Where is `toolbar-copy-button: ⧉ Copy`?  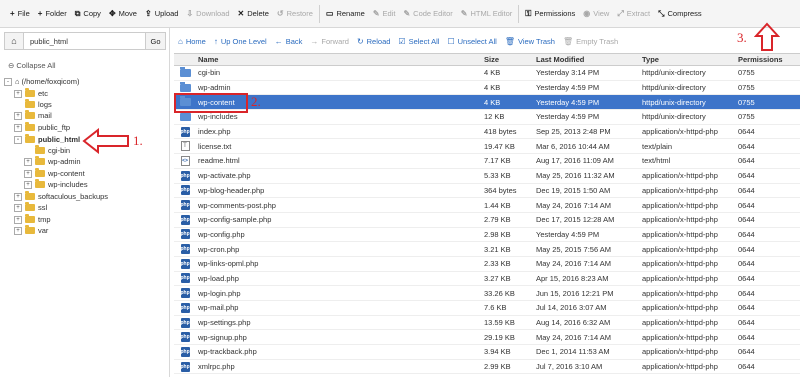 toolbar-copy-button: ⧉ Copy is located at coordinates (88, 14).